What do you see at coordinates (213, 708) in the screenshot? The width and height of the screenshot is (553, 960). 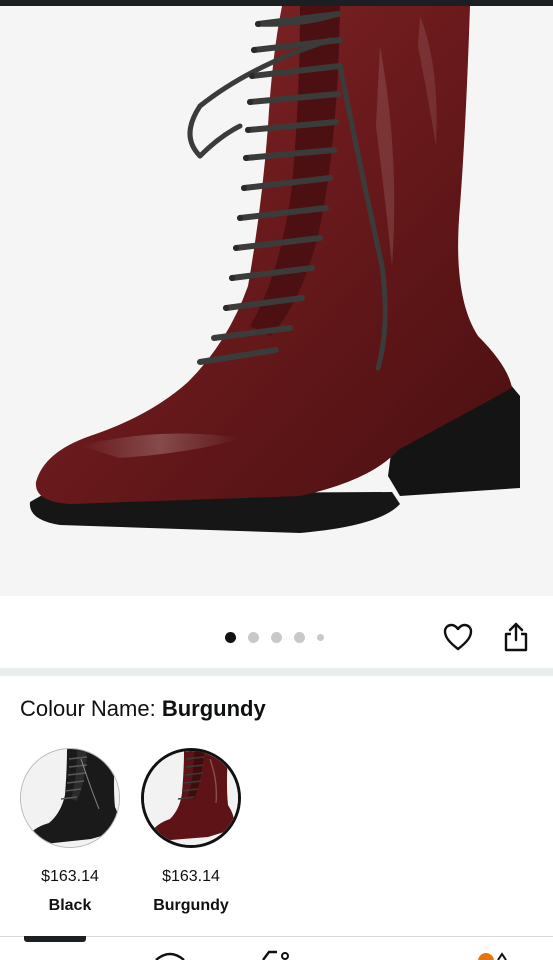 I see `colour-name-value: Burgundy` at bounding box center [213, 708].